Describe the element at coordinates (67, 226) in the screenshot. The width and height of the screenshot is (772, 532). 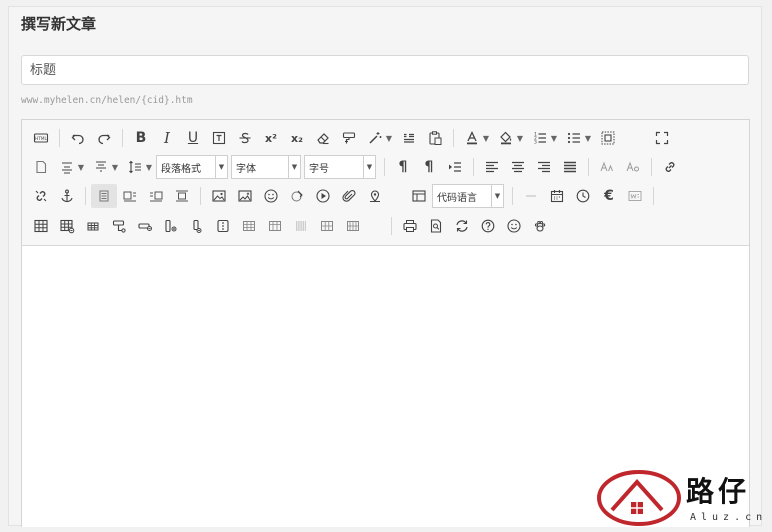
I see `delete-table-button` at that location.